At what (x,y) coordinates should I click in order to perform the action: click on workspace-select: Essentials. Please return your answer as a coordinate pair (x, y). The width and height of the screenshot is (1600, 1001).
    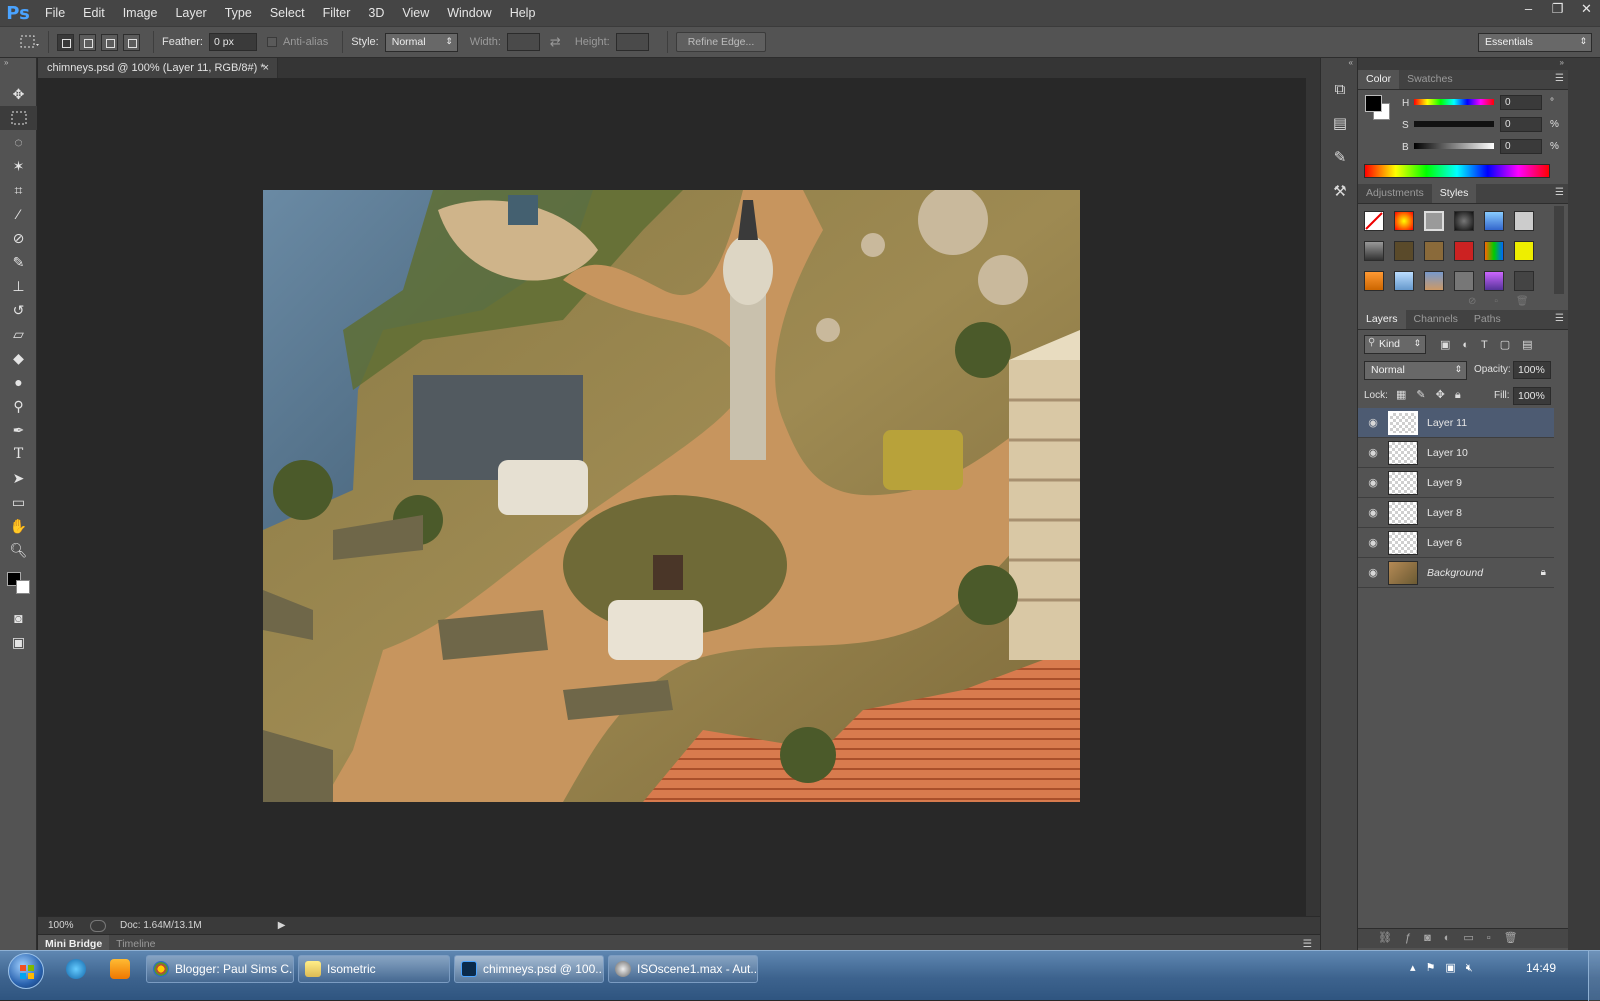
    Looking at the image, I should click on (1535, 42).